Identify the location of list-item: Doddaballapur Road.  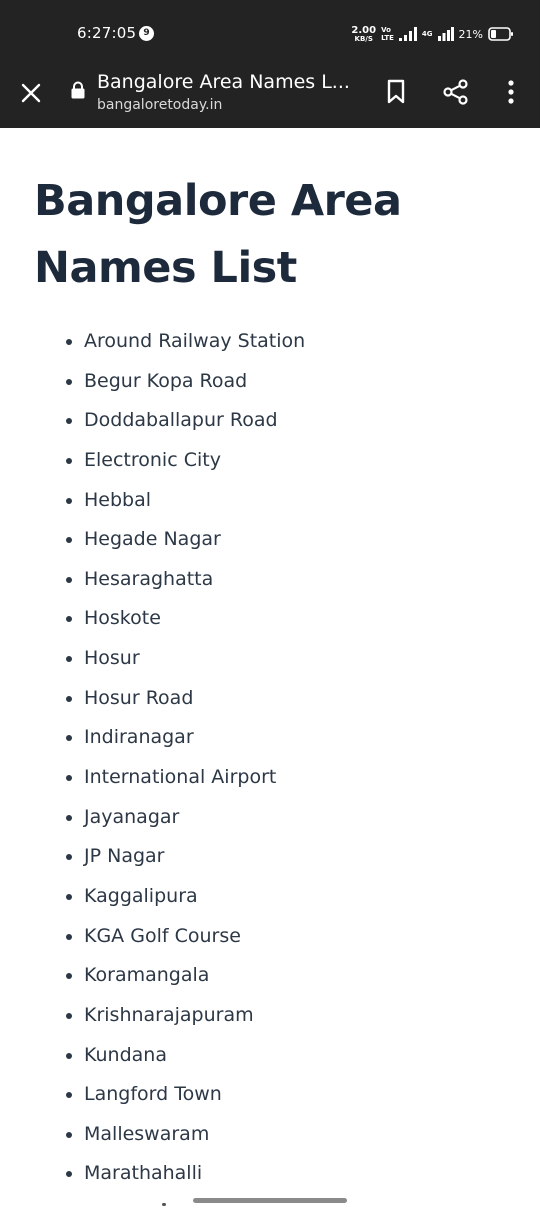
(185, 421).